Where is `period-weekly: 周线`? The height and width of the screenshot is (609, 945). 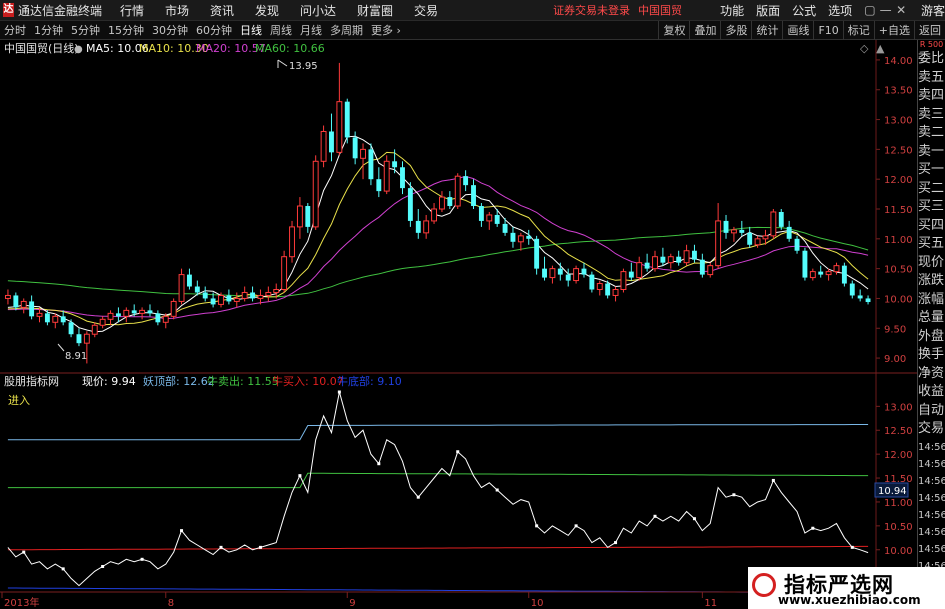
period-weekly: 周线 is located at coordinates (281, 30).